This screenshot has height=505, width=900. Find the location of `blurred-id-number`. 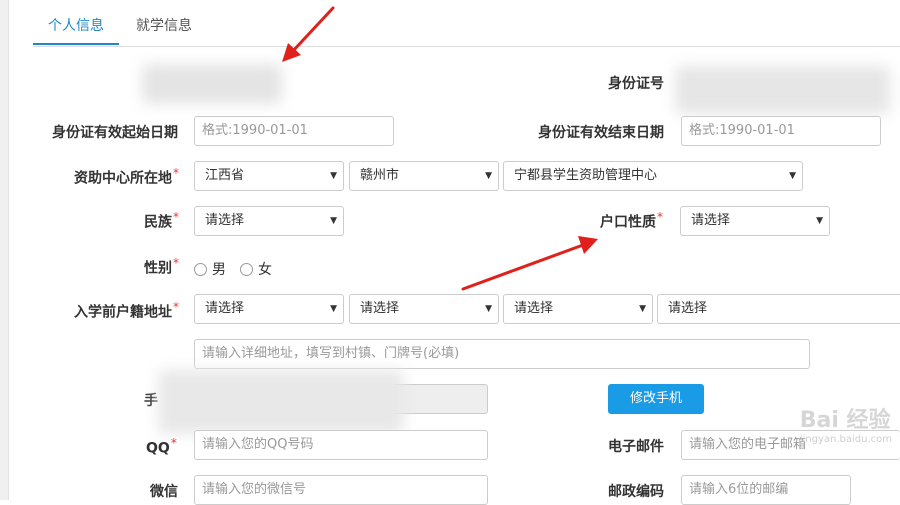

blurred-id-number is located at coordinates (782, 90).